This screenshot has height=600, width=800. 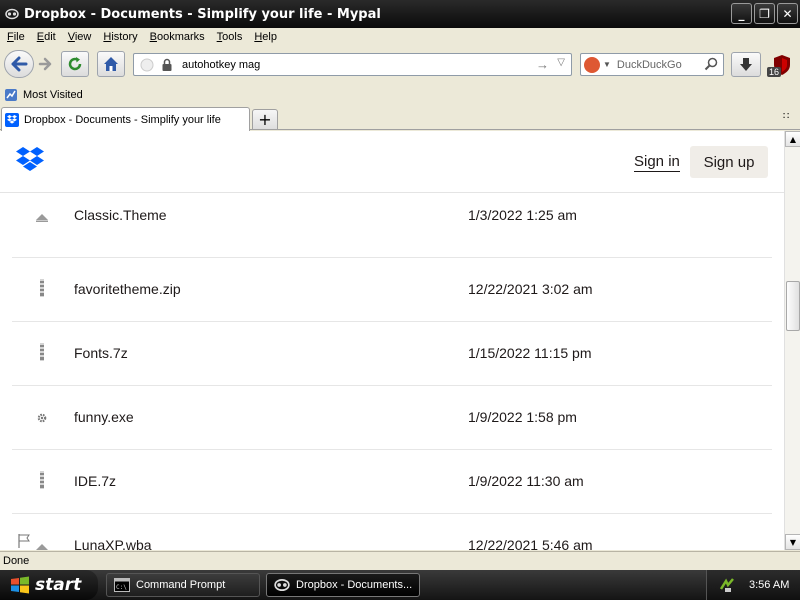 I want to click on close-button: ✕, so click(x=787, y=13).